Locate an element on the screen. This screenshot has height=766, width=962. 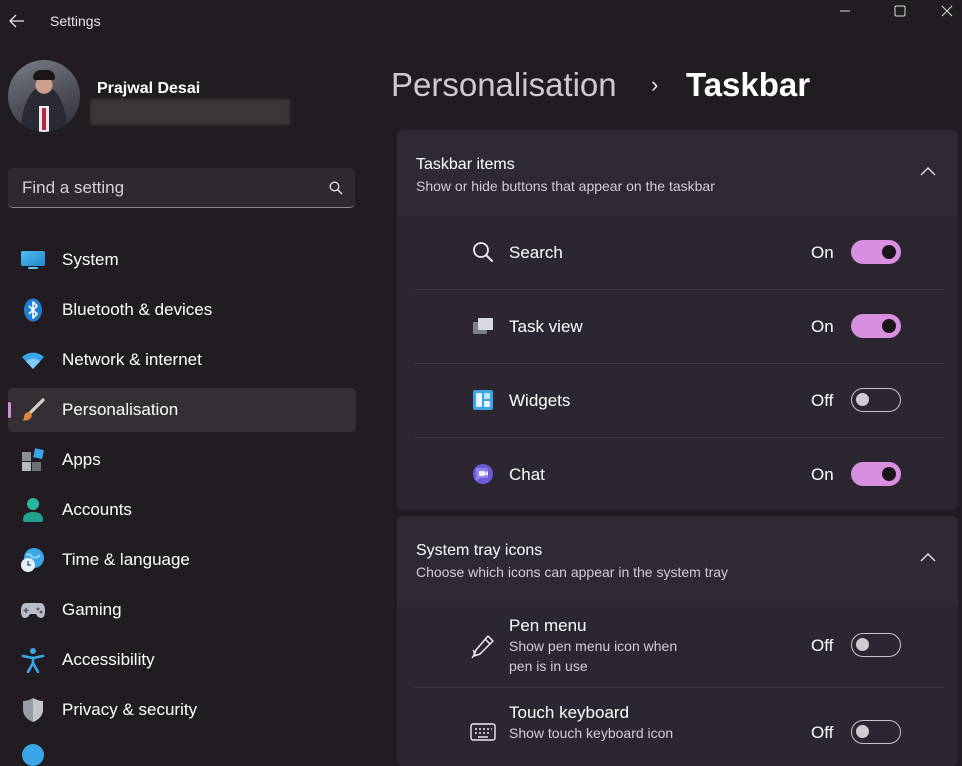
maximize-button is located at coordinates (900, 11).